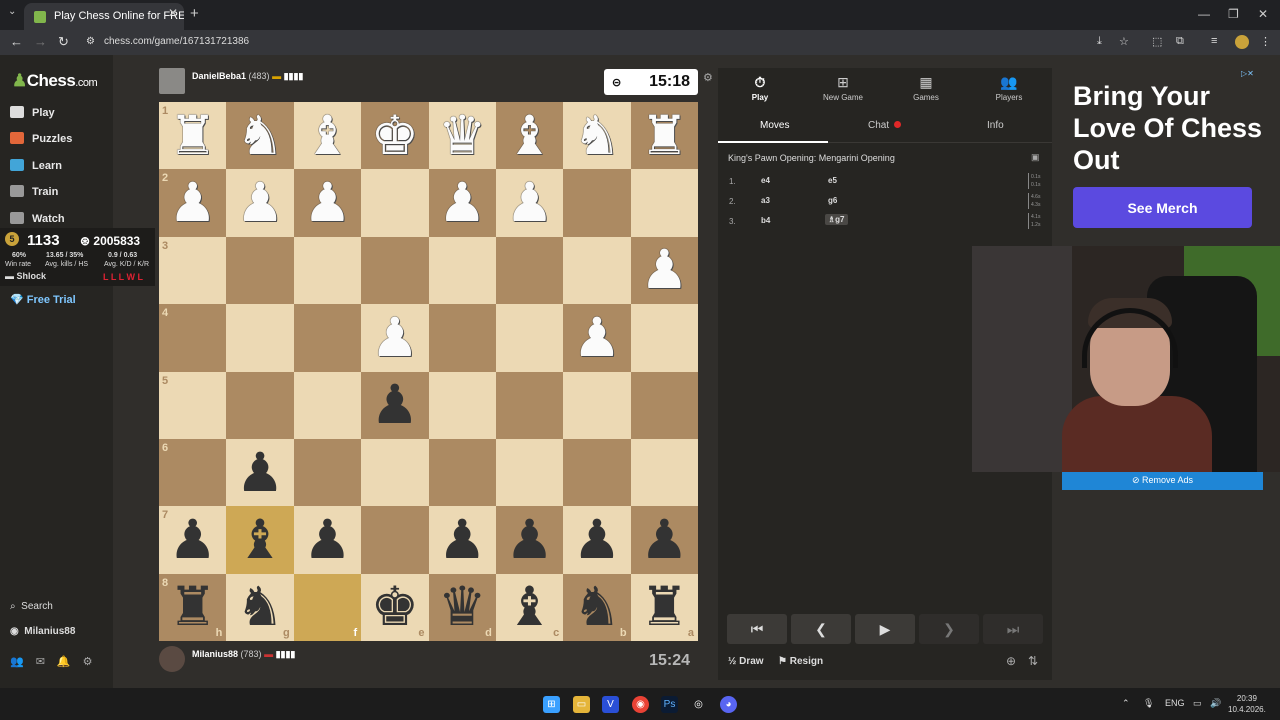 The width and height of the screenshot is (1280, 720). Describe the element at coordinates (1168, 128) in the screenshot. I see `ad-headline: Bring Your Love Of Chess Out` at that location.